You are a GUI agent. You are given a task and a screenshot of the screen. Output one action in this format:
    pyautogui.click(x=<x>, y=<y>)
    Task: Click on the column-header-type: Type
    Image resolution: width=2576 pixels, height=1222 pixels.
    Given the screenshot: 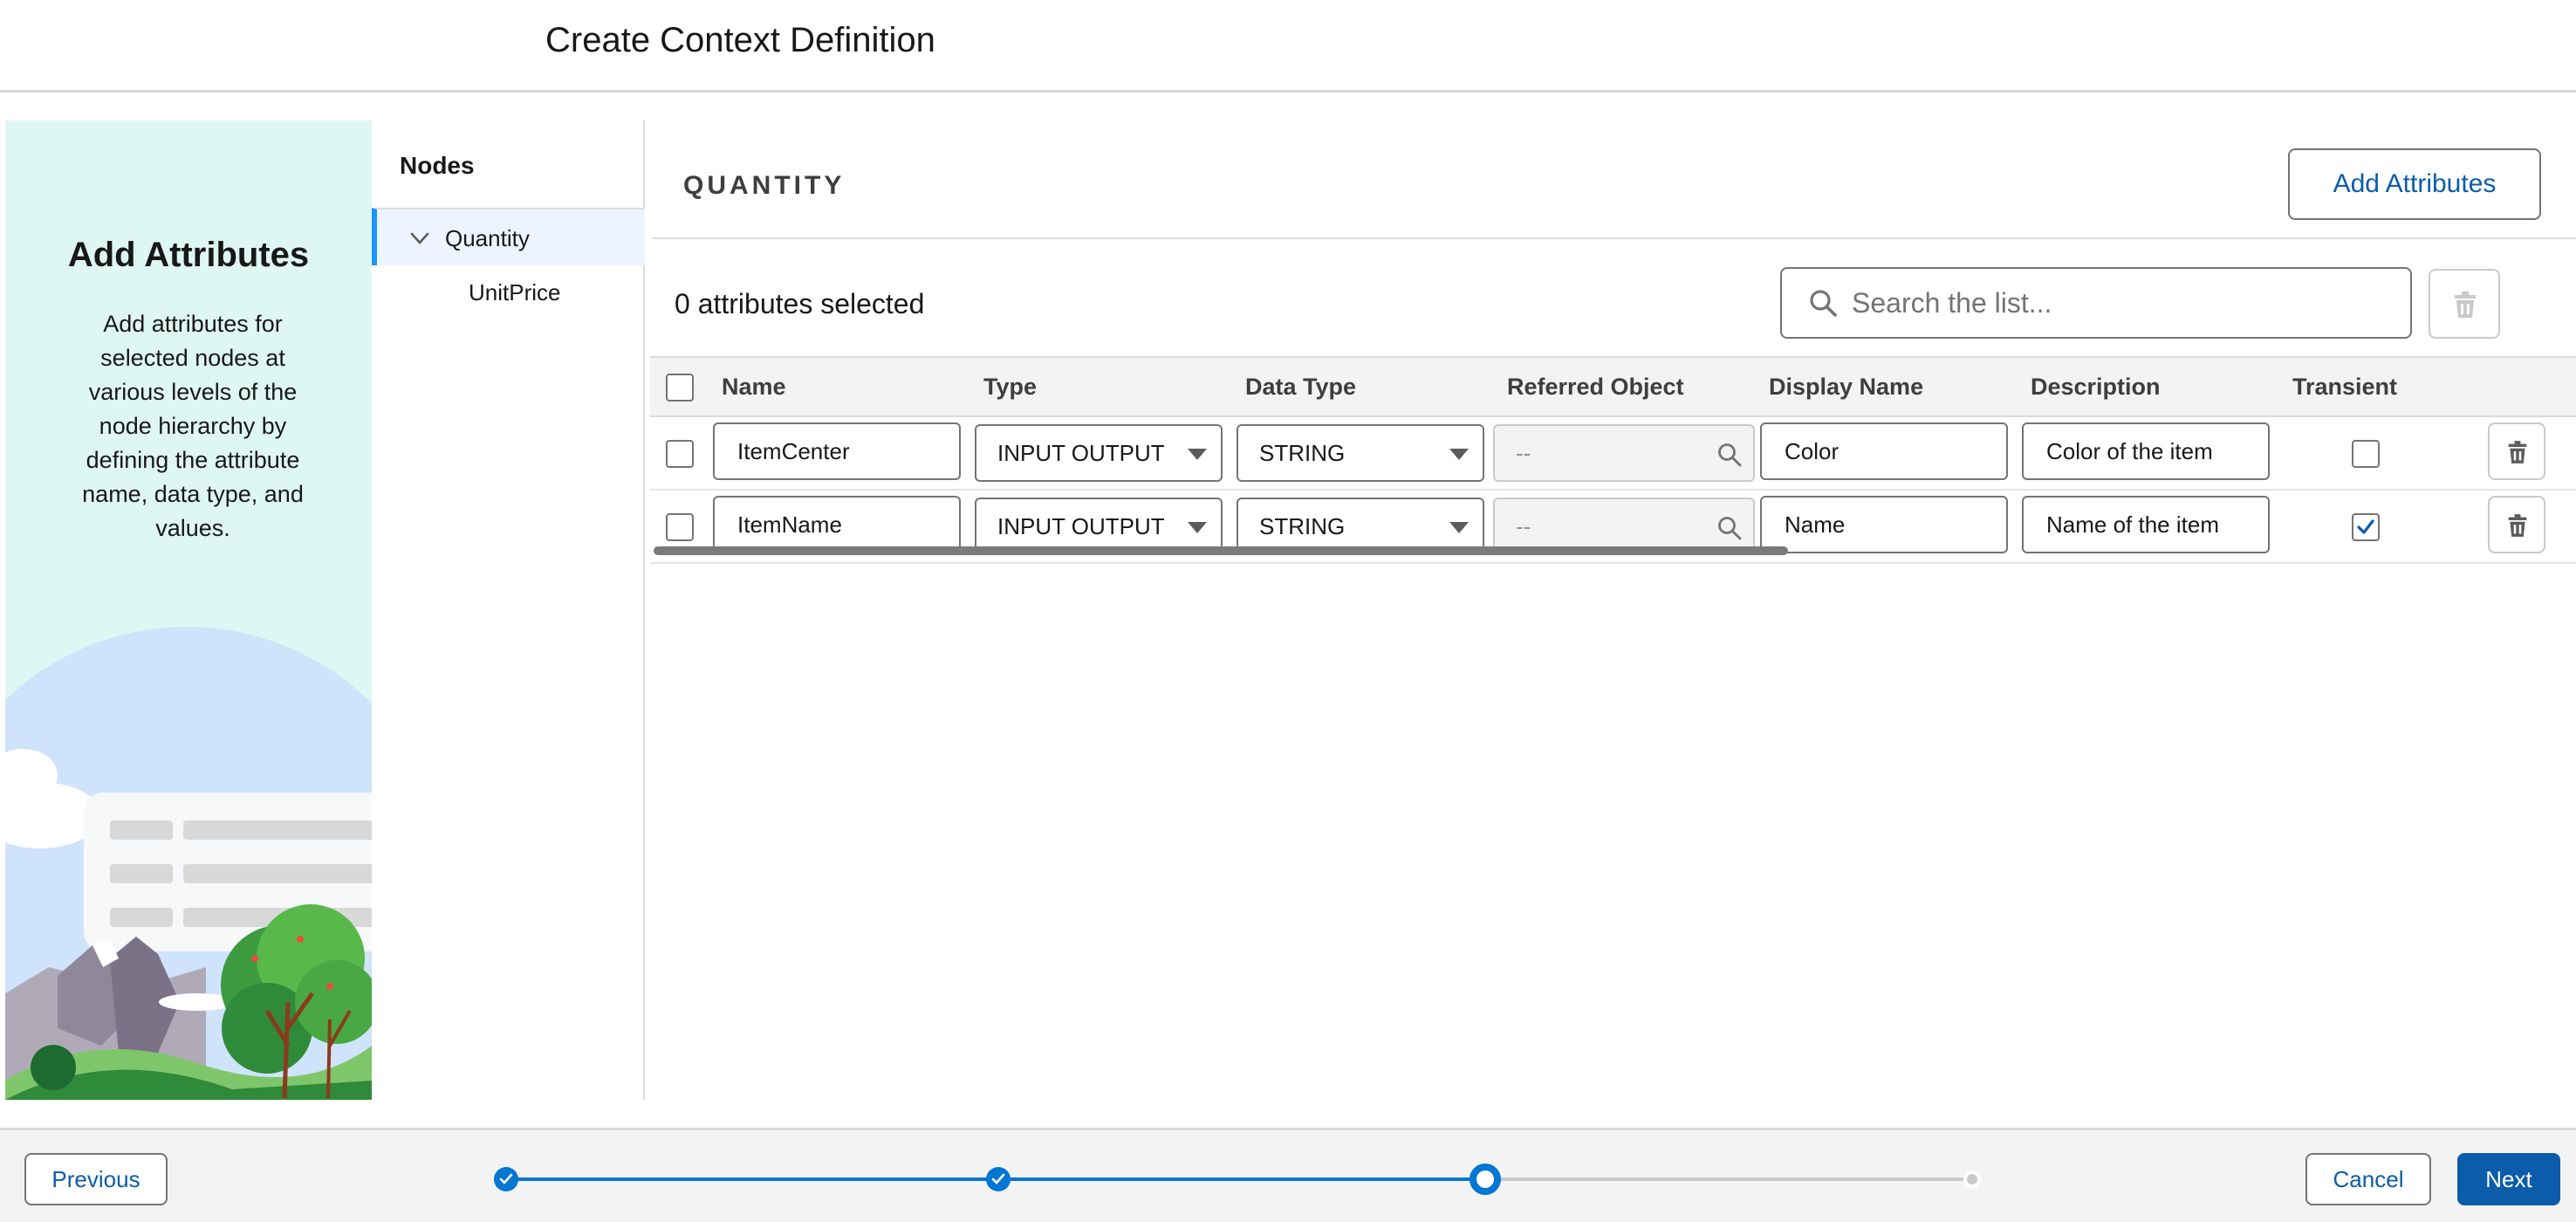 What is the action you would take?
    pyautogui.click(x=1010, y=387)
    